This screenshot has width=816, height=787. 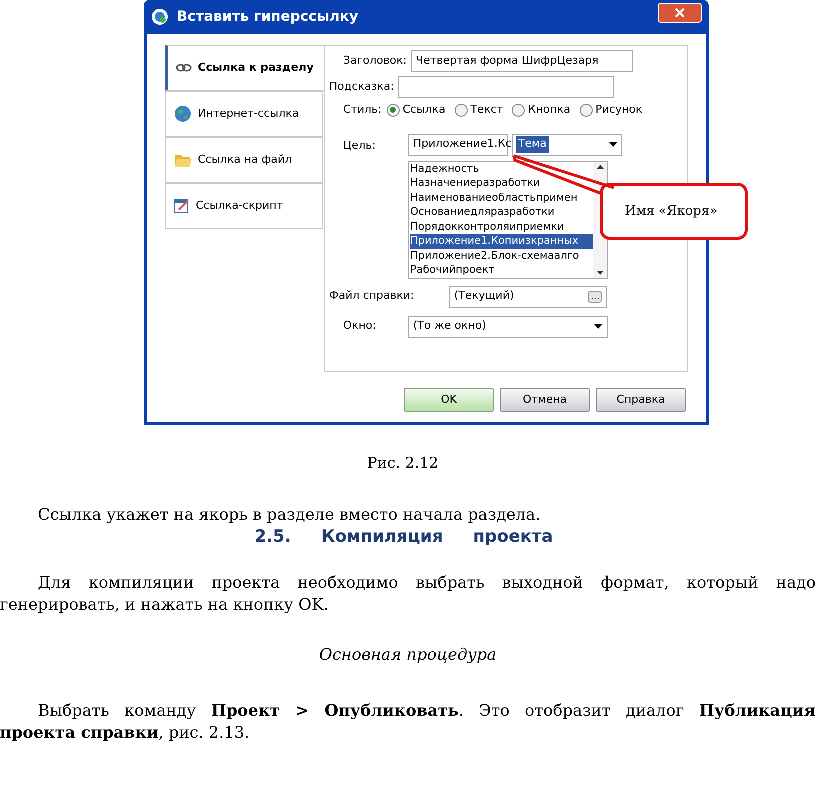 What do you see at coordinates (244, 114) in the screenshot?
I see `side-tab: Интернет-ссылка` at bounding box center [244, 114].